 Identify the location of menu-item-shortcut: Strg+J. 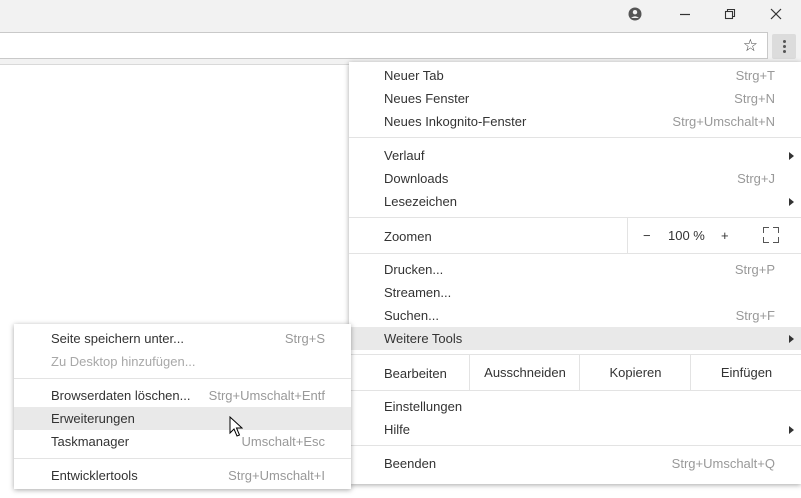
(756, 178).